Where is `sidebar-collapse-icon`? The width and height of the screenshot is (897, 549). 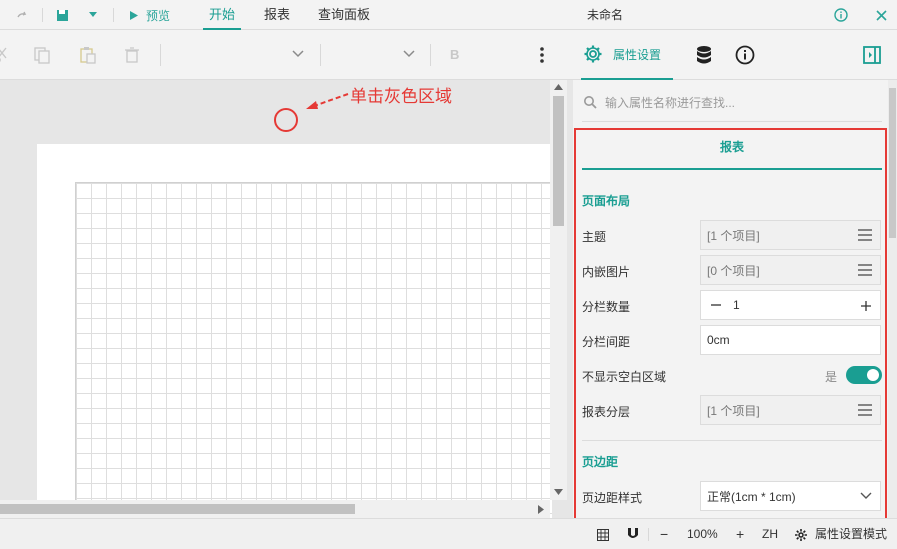
sidebar-collapse-icon is located at coordinates (872, 55).